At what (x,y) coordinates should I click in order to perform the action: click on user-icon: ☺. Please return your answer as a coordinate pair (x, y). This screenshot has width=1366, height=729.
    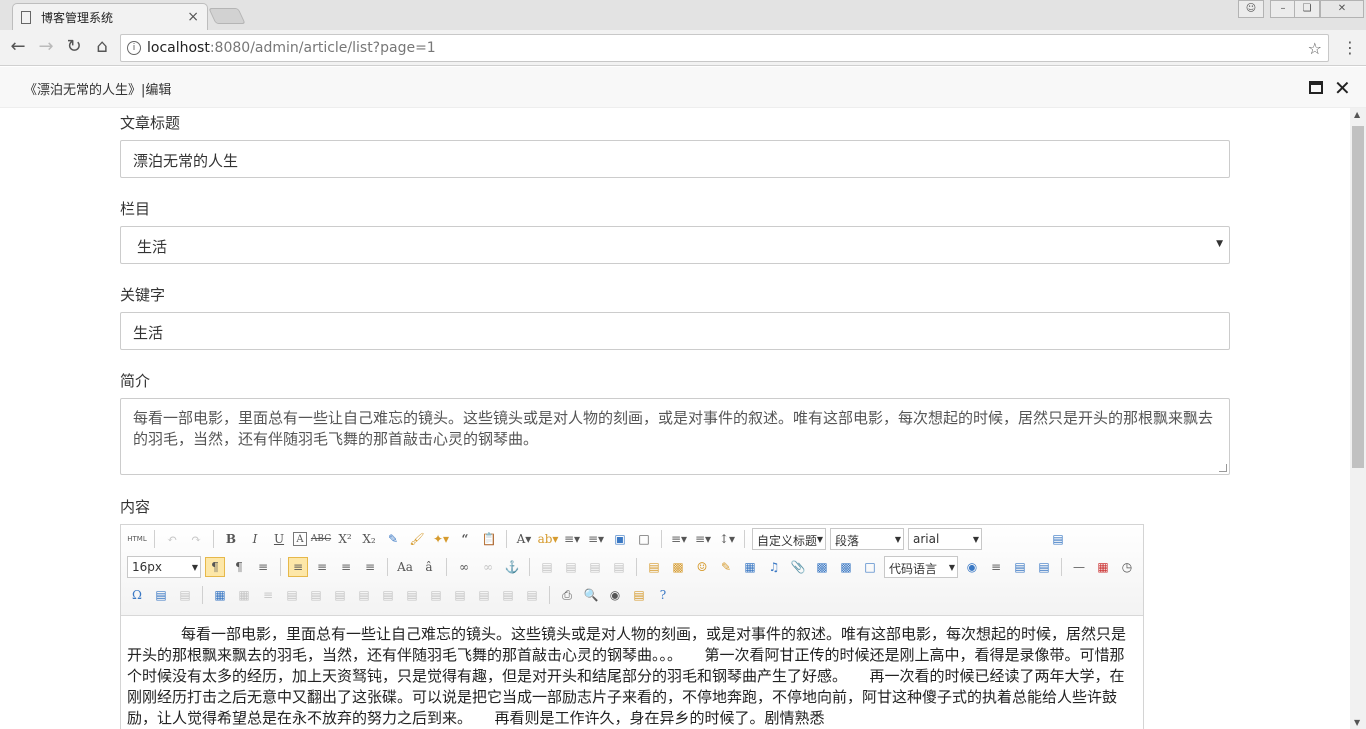
    Looking at the image, I should click on (1251, 9).